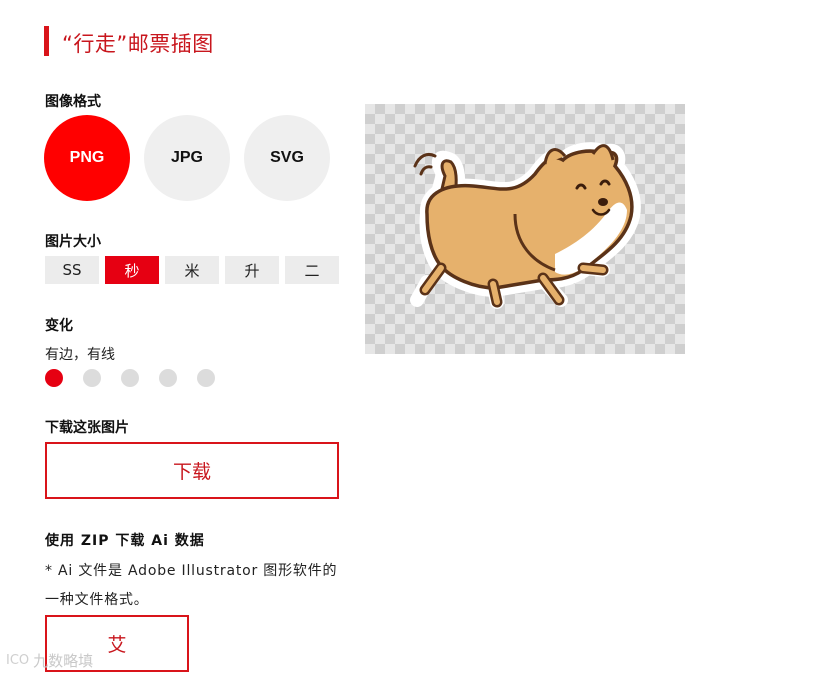 This screenshot has width=820, height=679. Describe the element at coordinates (87, 428) in the screenshot. I see `download-label: 下载这张图片` at that location.